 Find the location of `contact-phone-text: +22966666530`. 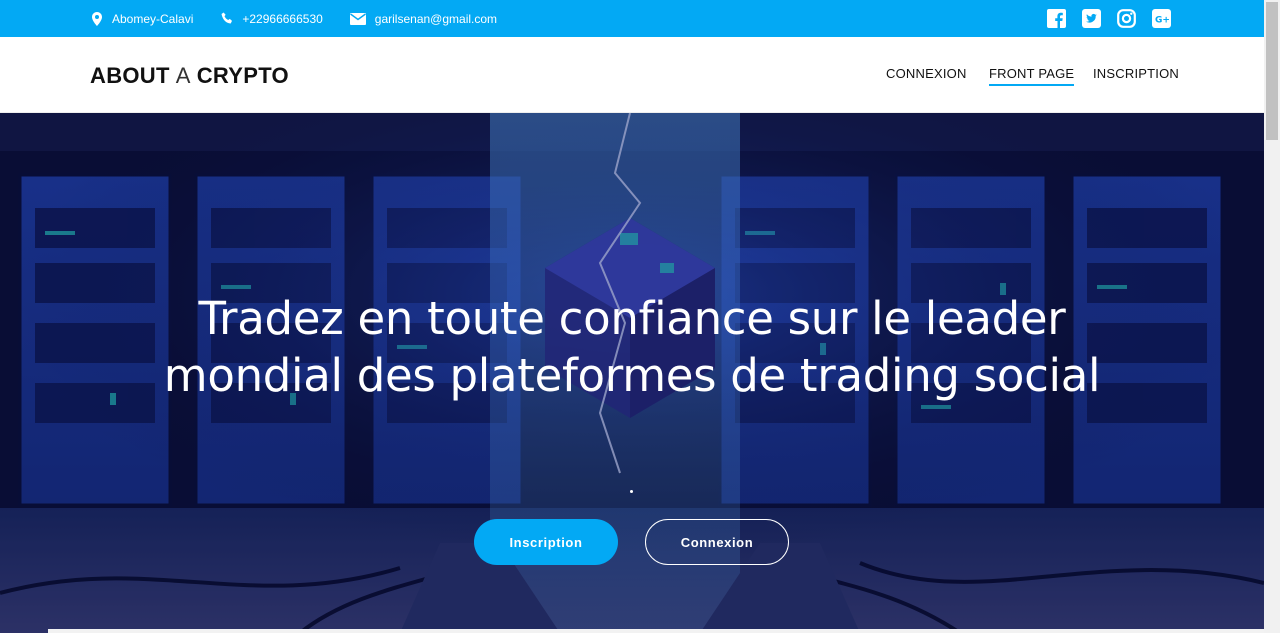

contact-phone-text: +22966666530 is located at coordinates (282, 18).